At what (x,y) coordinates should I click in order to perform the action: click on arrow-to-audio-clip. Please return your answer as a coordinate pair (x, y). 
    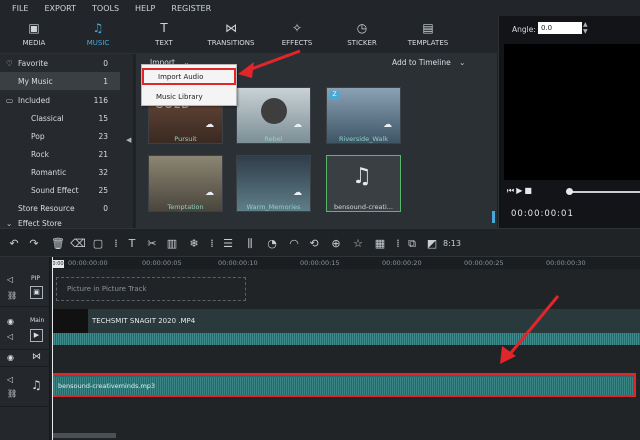
    Looking at the image, I should click on (534, 325).